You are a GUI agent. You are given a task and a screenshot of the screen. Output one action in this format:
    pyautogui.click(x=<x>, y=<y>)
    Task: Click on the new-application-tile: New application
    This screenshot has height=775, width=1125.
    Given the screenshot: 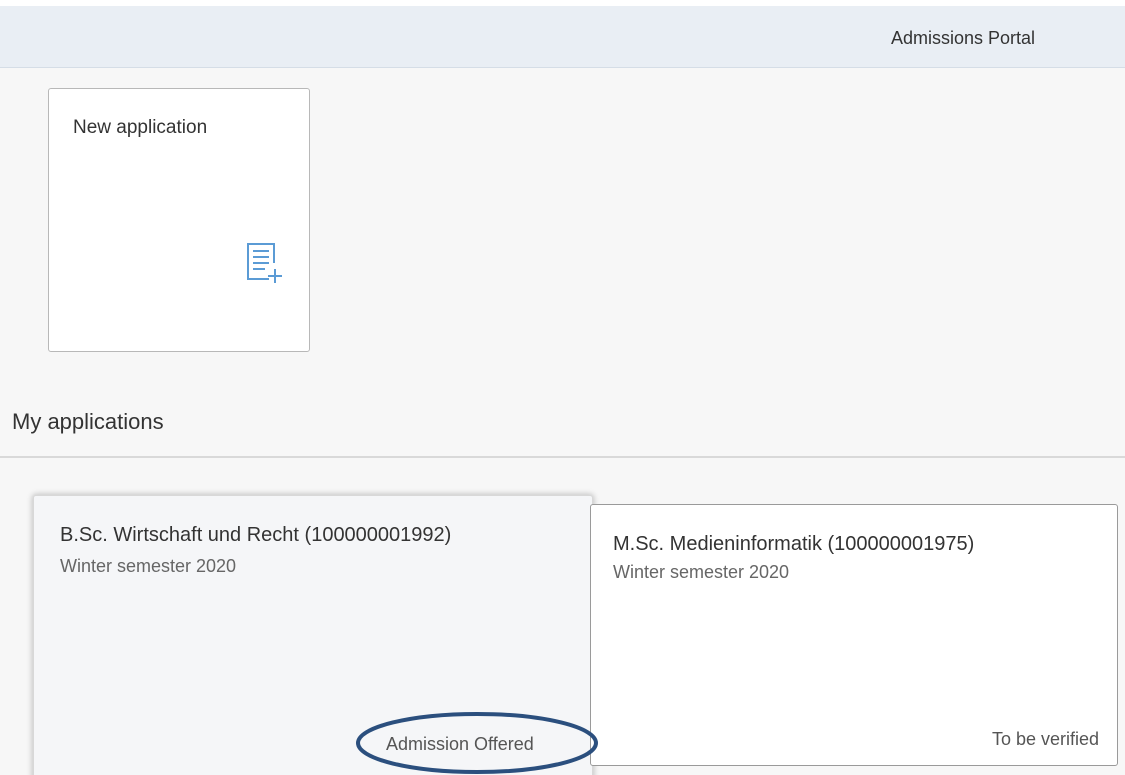 What is the action you would take?
    pyautogui.click(x=179, y=220)
    